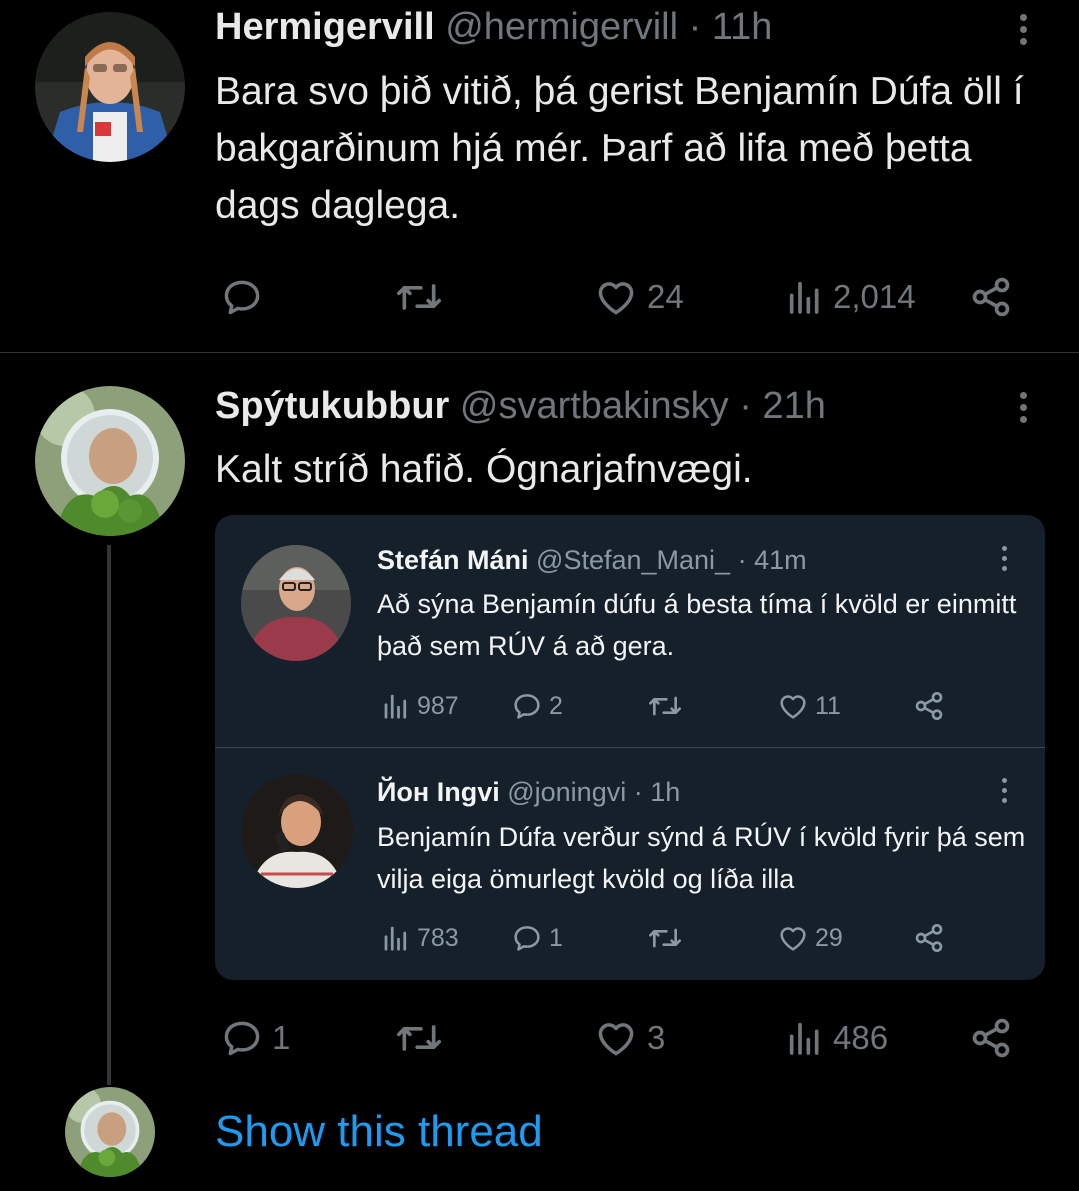  Describe the element at coordinates (438, 937) in the screenshot. I see `view-count: 783` at that location.